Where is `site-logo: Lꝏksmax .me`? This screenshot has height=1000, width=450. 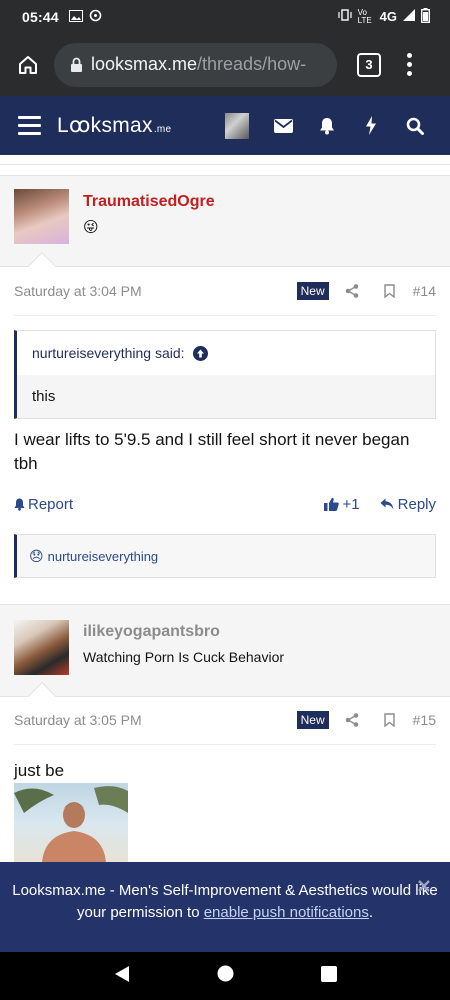
site-logo: Lꝏksmax .me is located at coordinates (114, 125).